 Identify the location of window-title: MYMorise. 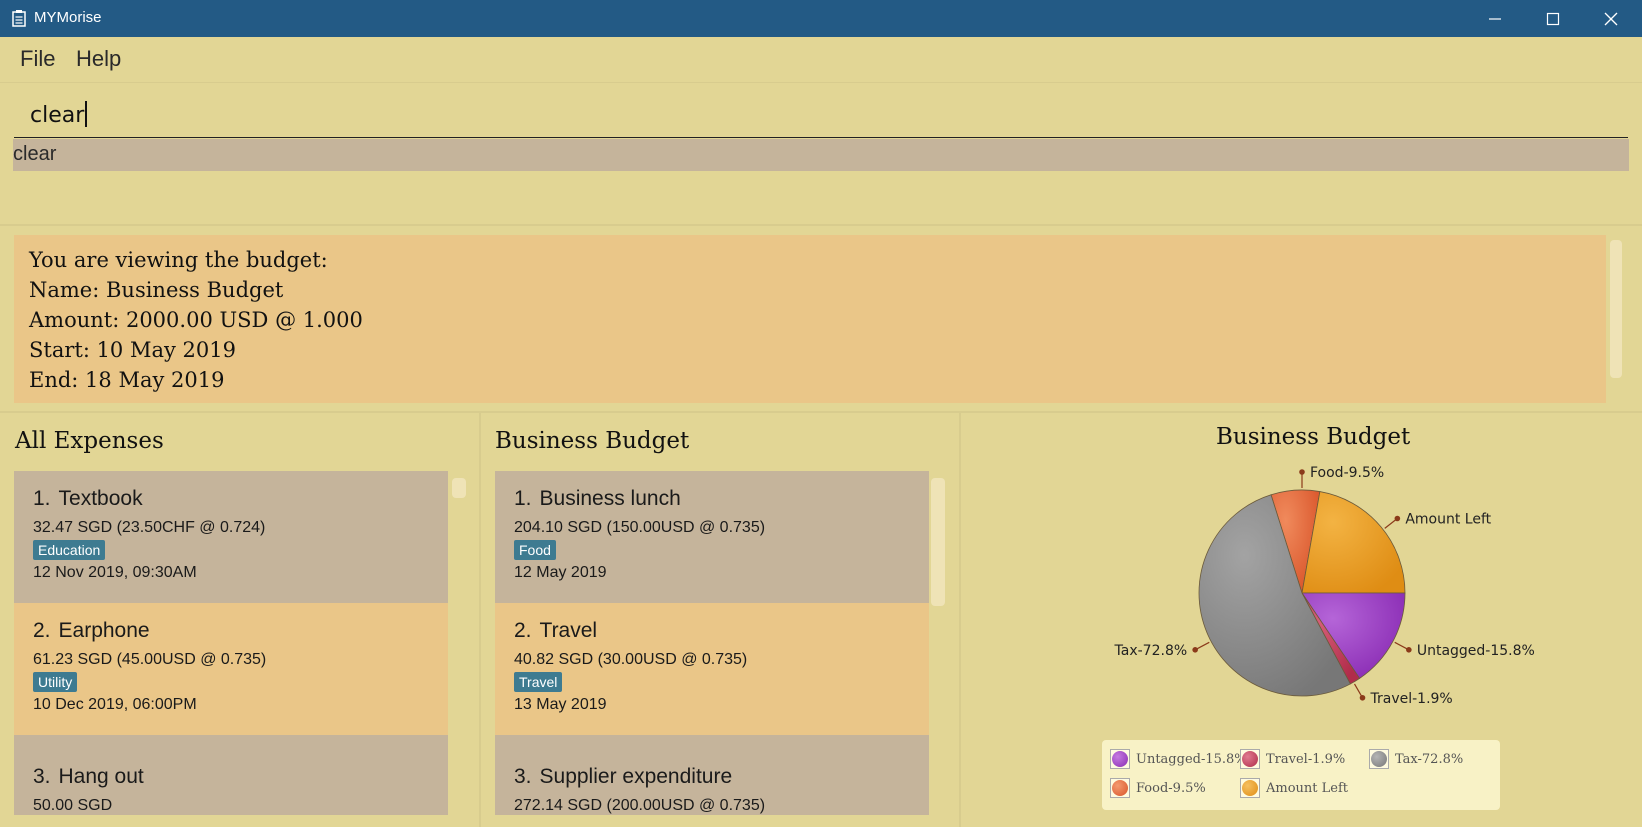
(68, 17).